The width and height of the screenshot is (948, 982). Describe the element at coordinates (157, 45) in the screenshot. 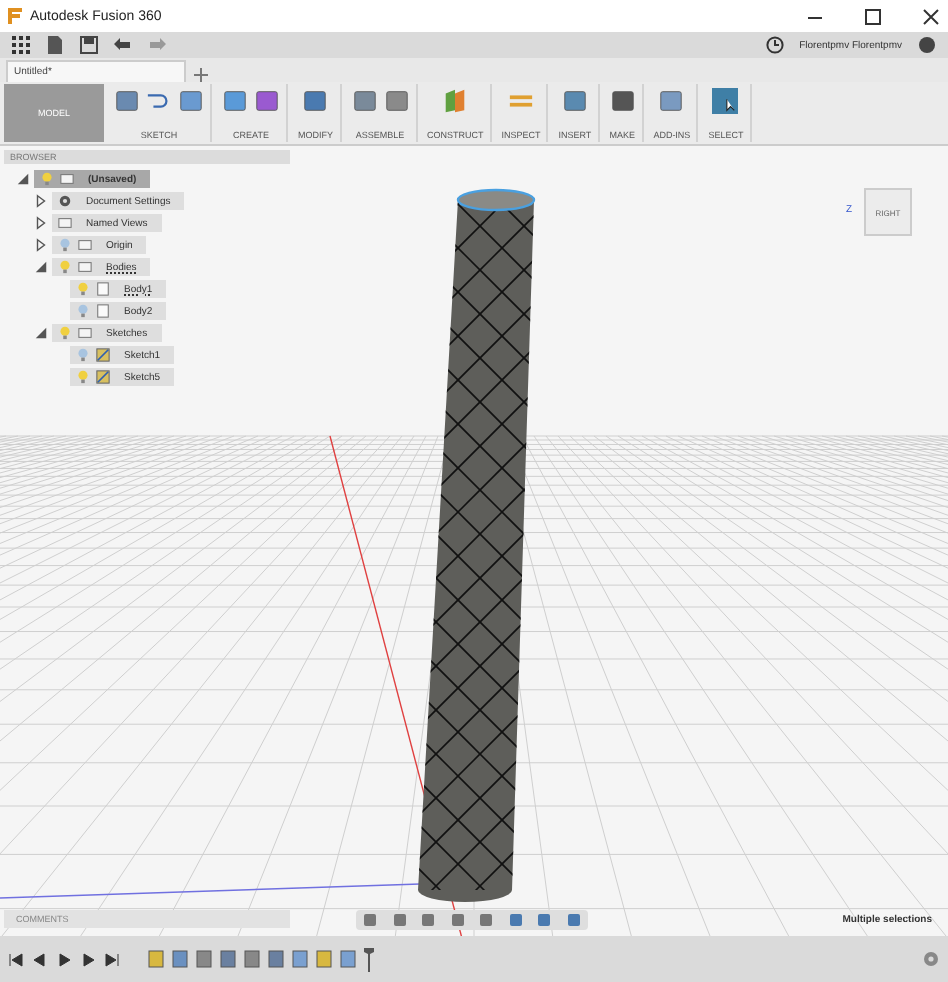

I see `redo-icon` at that location.